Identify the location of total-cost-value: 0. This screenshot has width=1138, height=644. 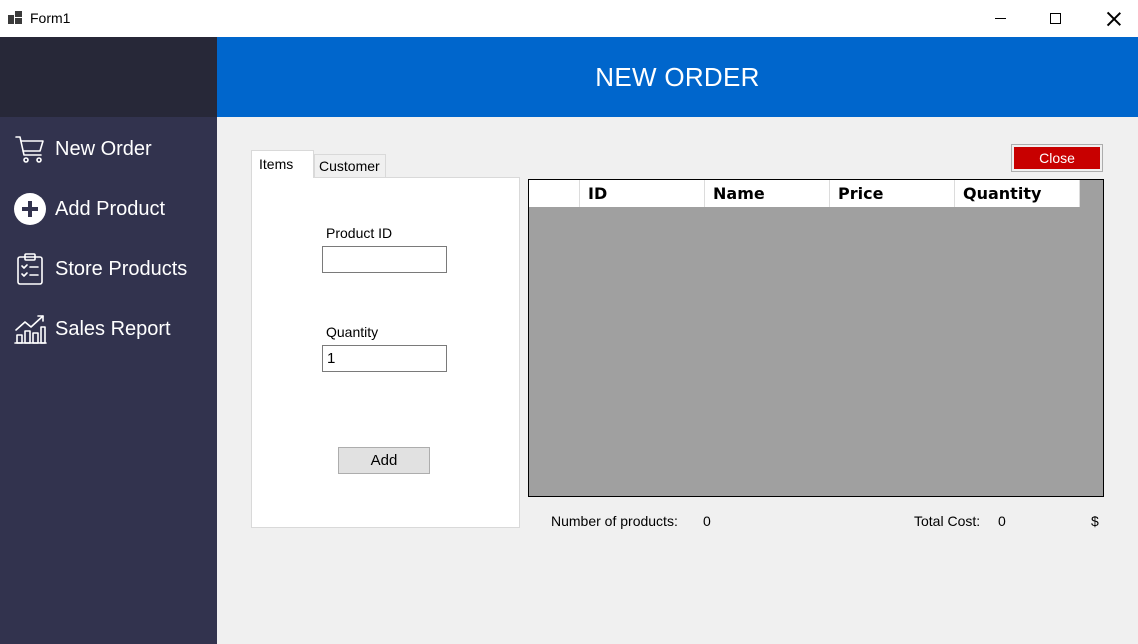
(1002, 521).